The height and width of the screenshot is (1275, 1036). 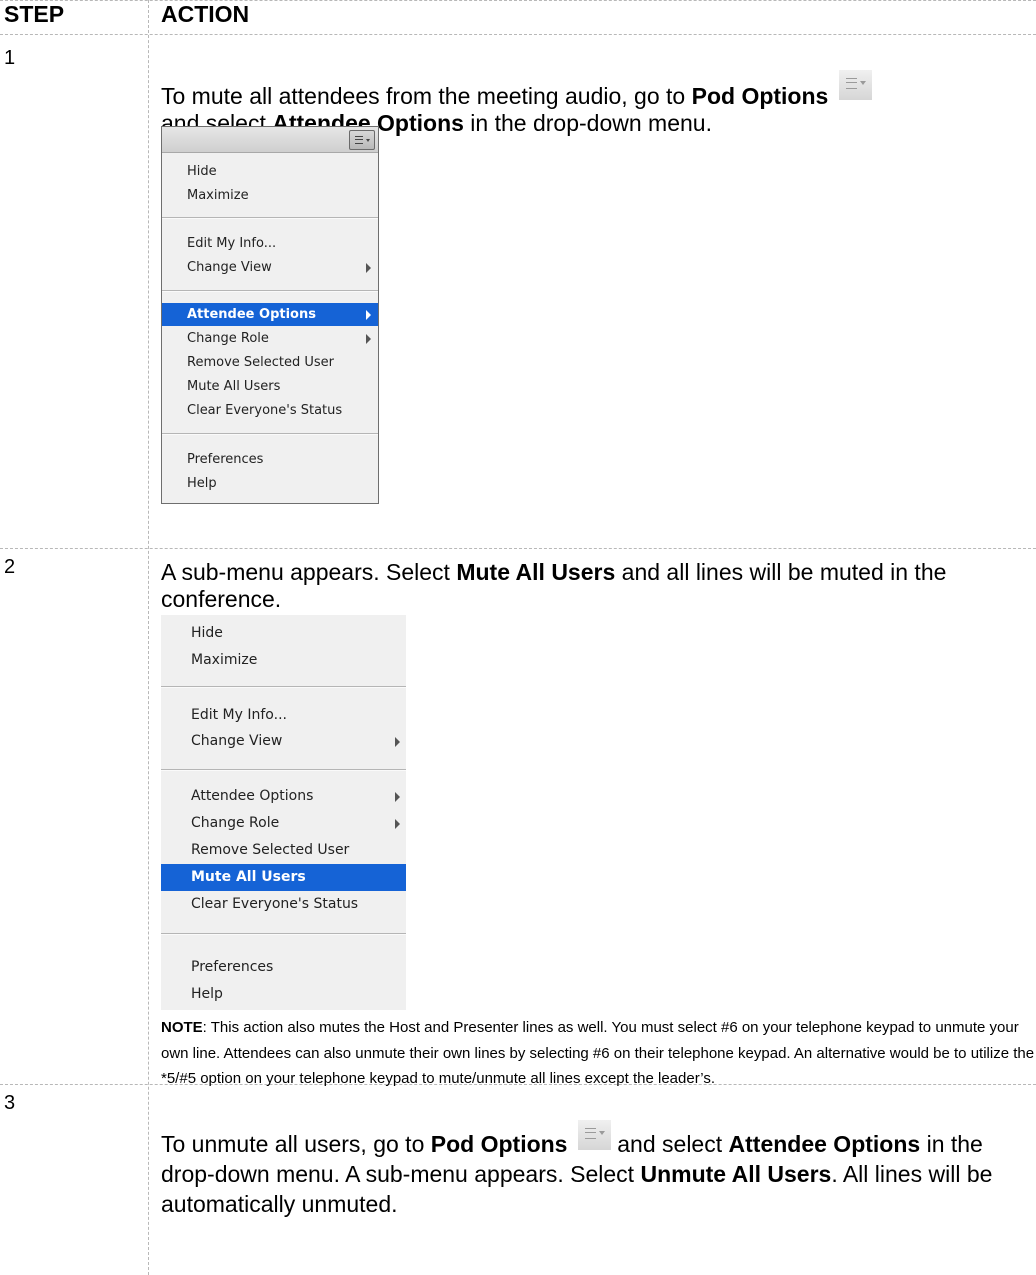 What do you see at coordinates (736, 1174) in the screenshot?
I see `unmute-all-users-label: Unmute All Users` at bounding box center [736, 1174].